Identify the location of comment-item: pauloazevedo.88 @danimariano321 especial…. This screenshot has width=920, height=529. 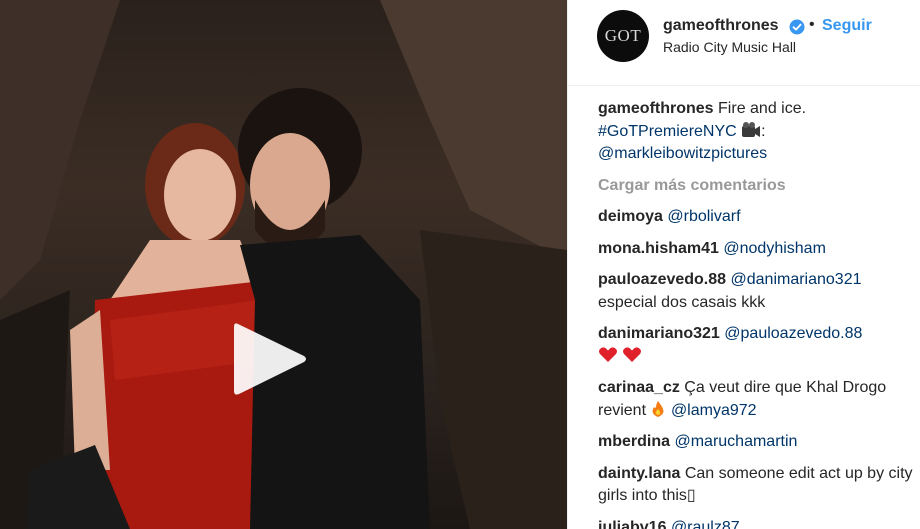
(758, 291).